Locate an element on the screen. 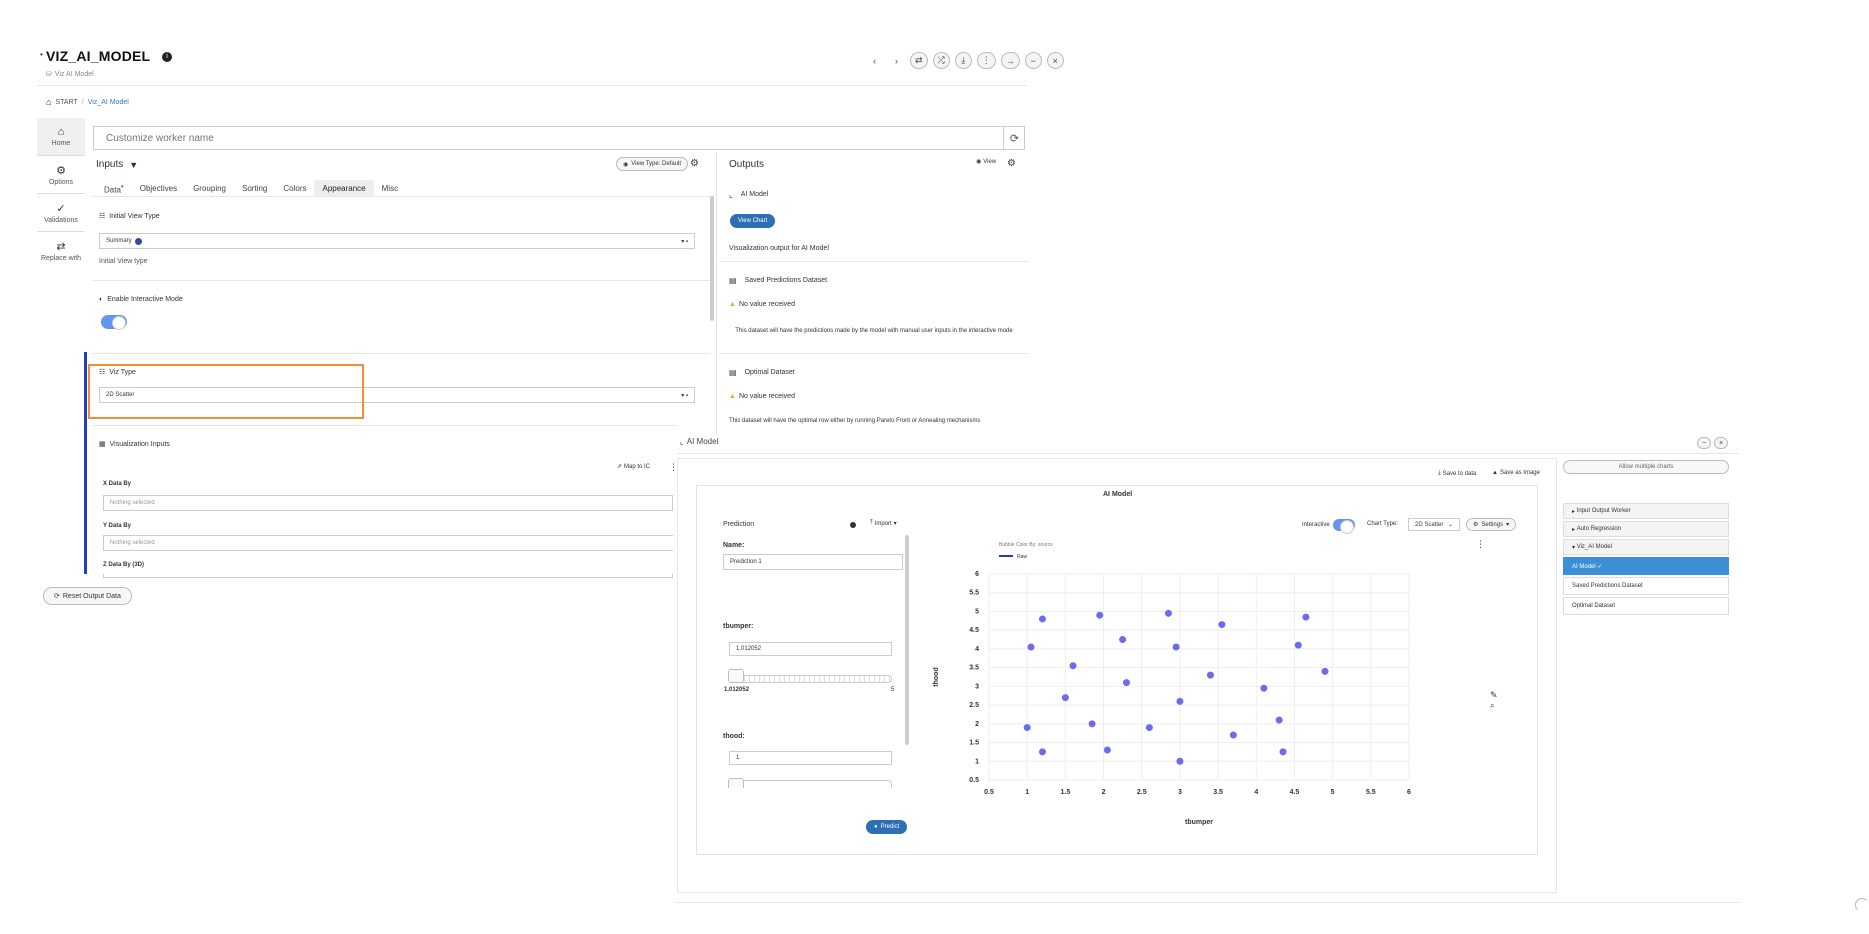 This screenshot has height=934, width=1869. chart-settings-button: ⚙ Settings ▾ is located at coordinates (1491, 524).